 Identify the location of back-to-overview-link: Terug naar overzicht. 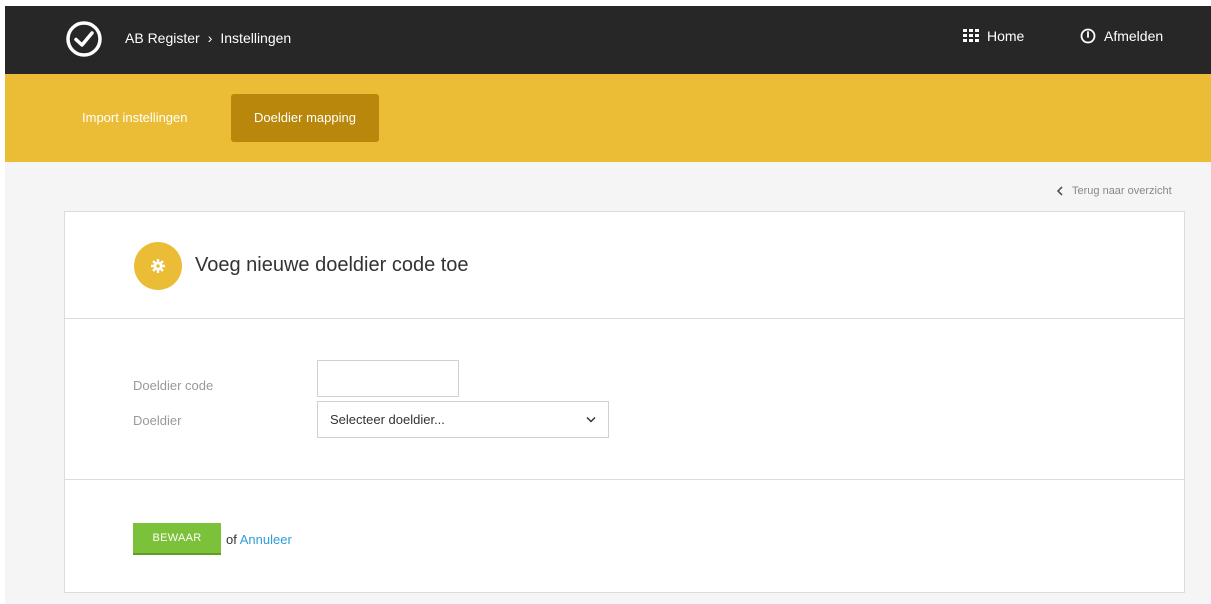
(1114, 191).